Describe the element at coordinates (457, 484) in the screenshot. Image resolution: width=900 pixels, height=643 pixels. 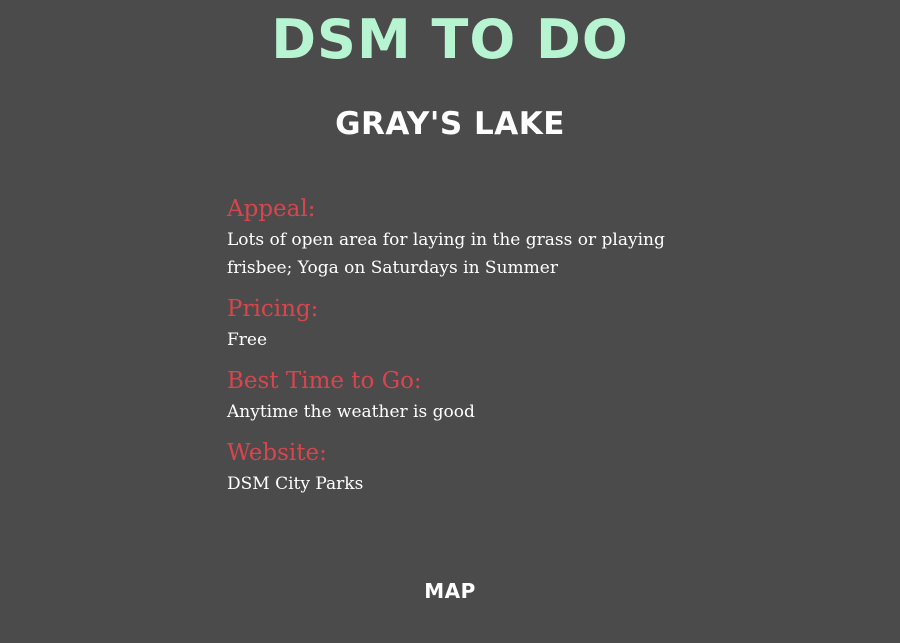
I see `website-link: DSM City Parks` at that location.